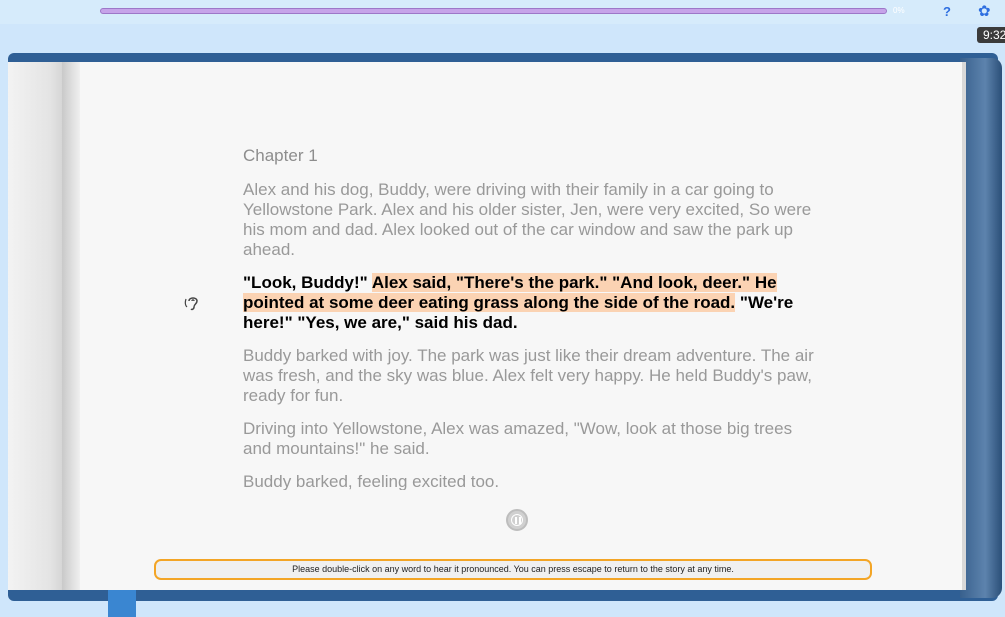 The width and height of the screenshot is (1005, 617). I want to click on progress-percent: 0%, so click(899, 10).